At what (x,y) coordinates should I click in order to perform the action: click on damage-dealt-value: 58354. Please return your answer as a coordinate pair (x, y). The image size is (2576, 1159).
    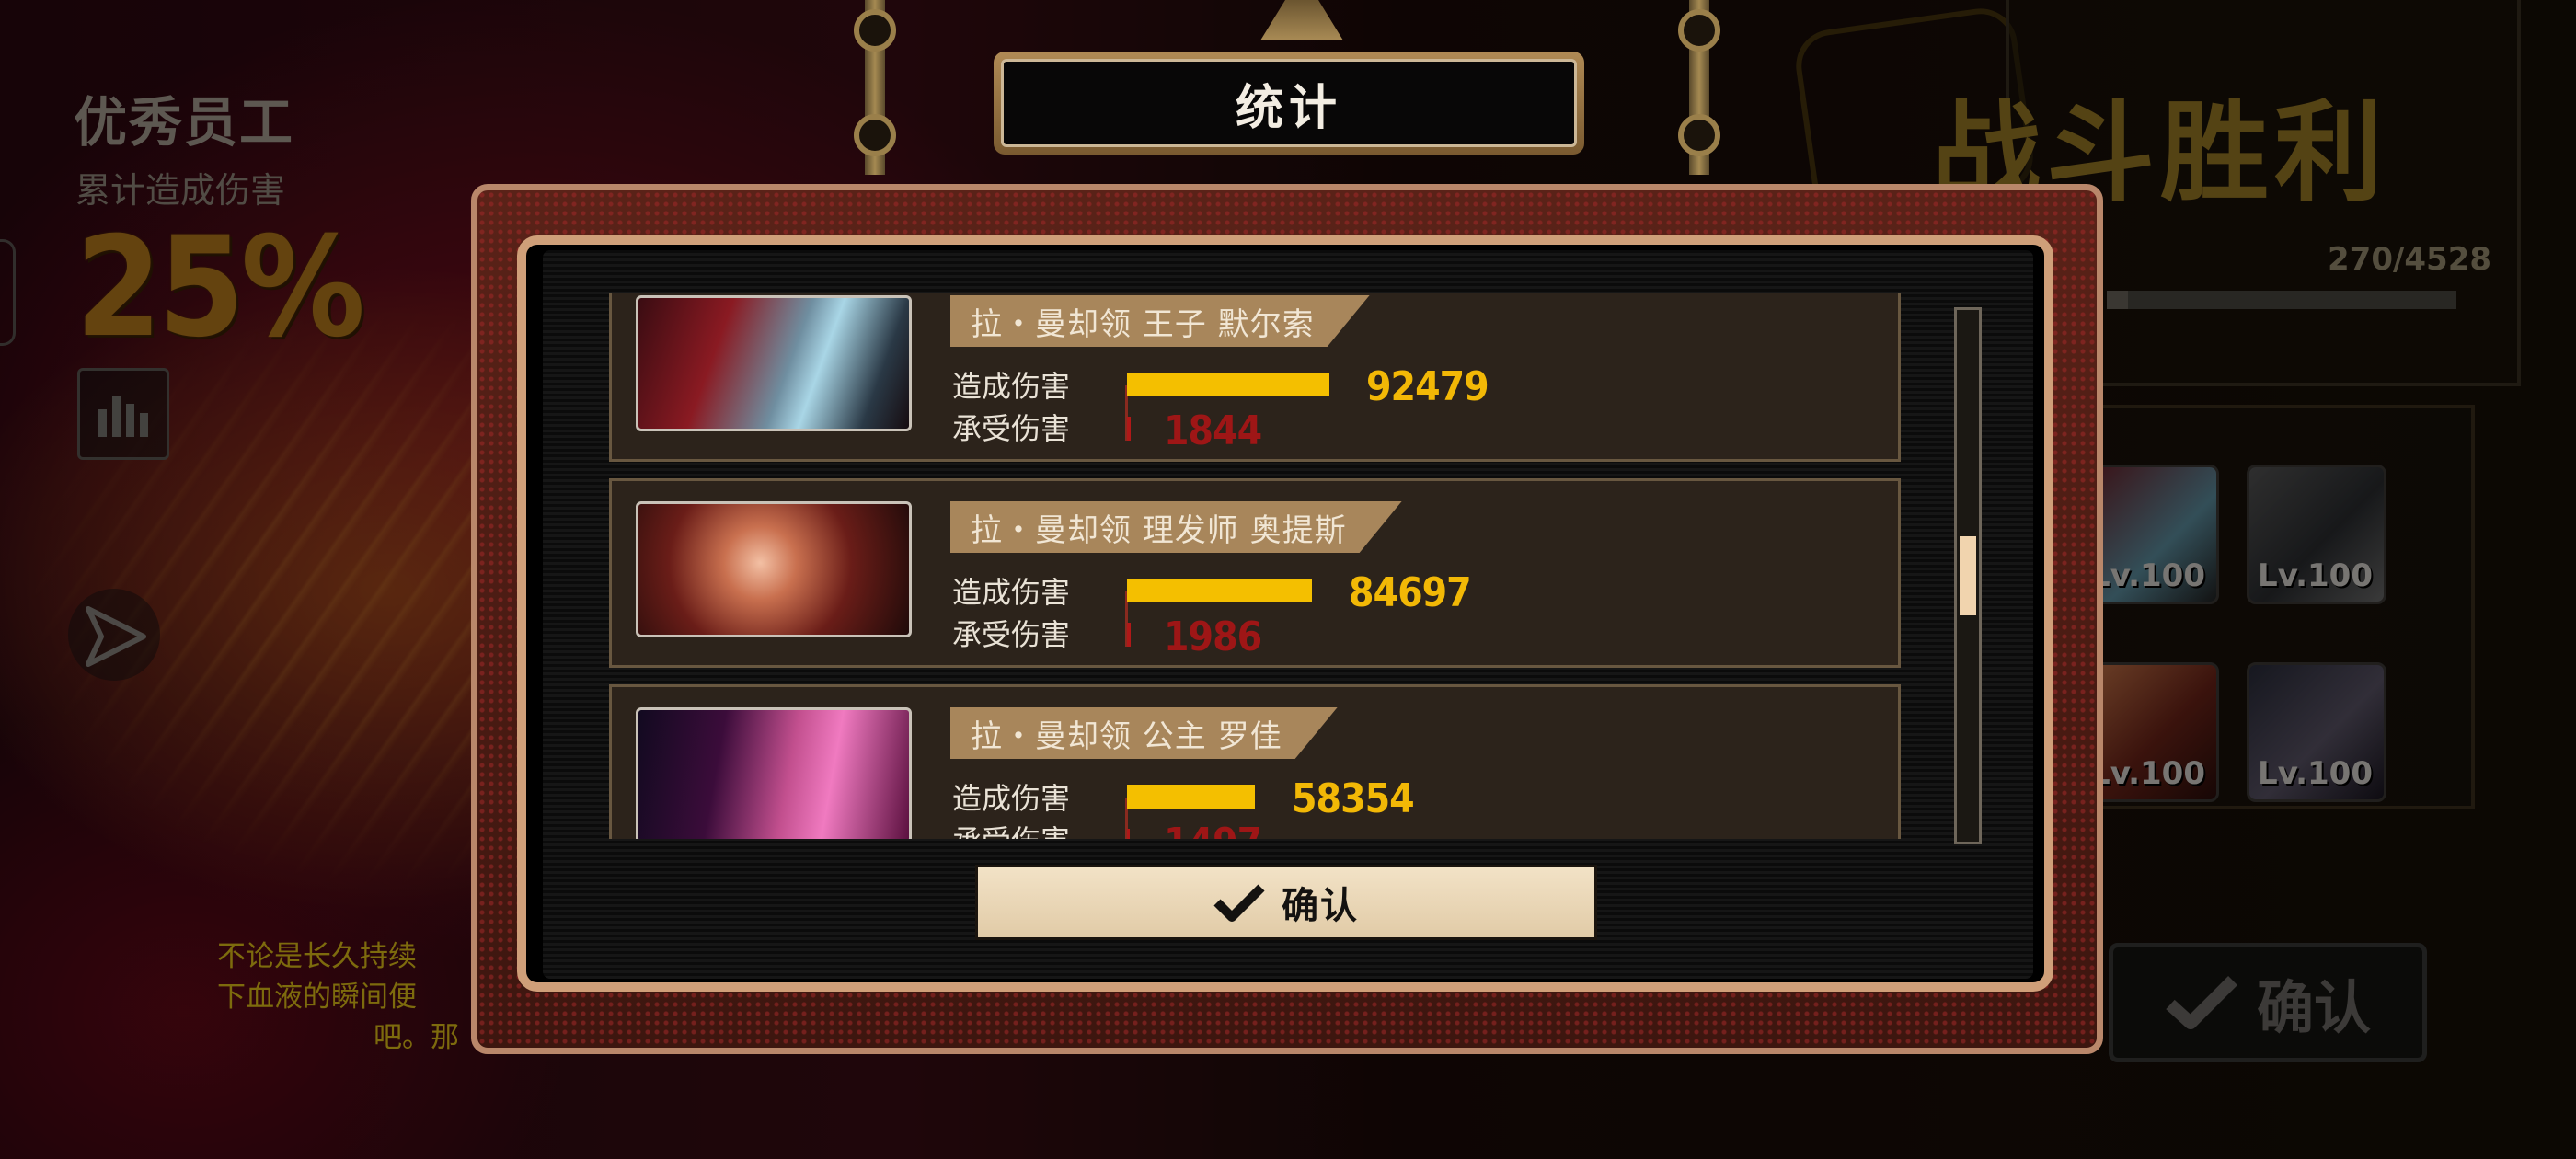
    Looking at the image, I should click on (1353, 798).